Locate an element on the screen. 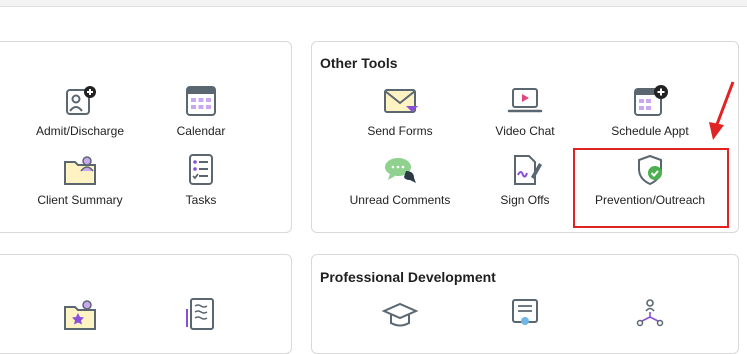 The image size is (747, 354). sign-offs-icon is located at coordinates (528, 170).